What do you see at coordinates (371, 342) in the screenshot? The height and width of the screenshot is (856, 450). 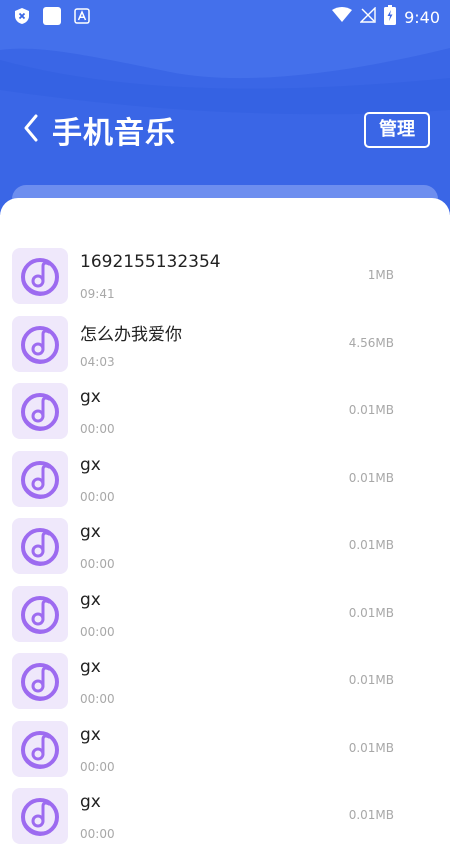 I see `song-size: 4.56MB` at bounding box center [371, 342].